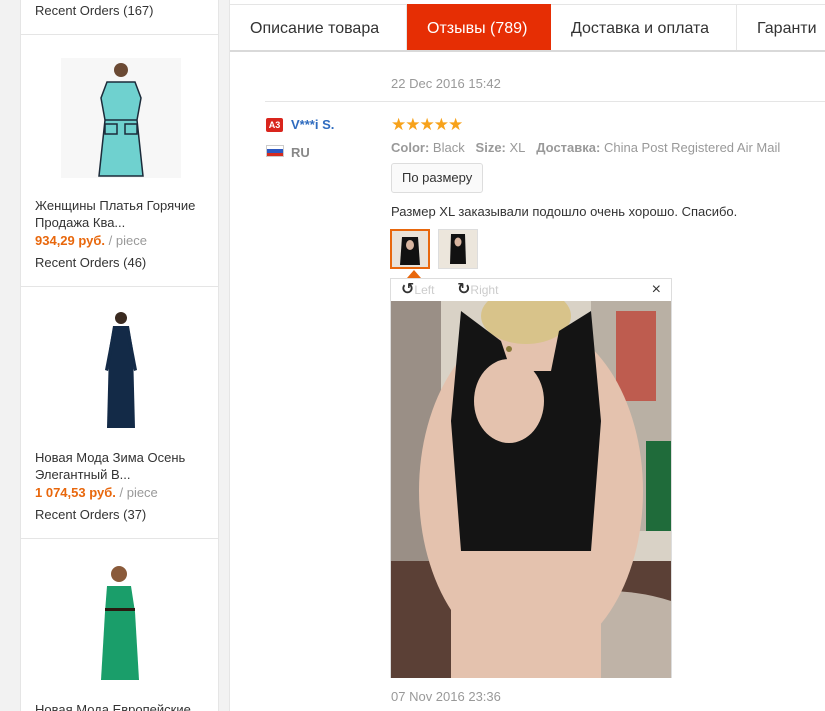 The width and height of the screenshot is (825, 711). Describe the element at coordinates (656, 290) in the screenshot. I see `close-icon: ×` at that location.